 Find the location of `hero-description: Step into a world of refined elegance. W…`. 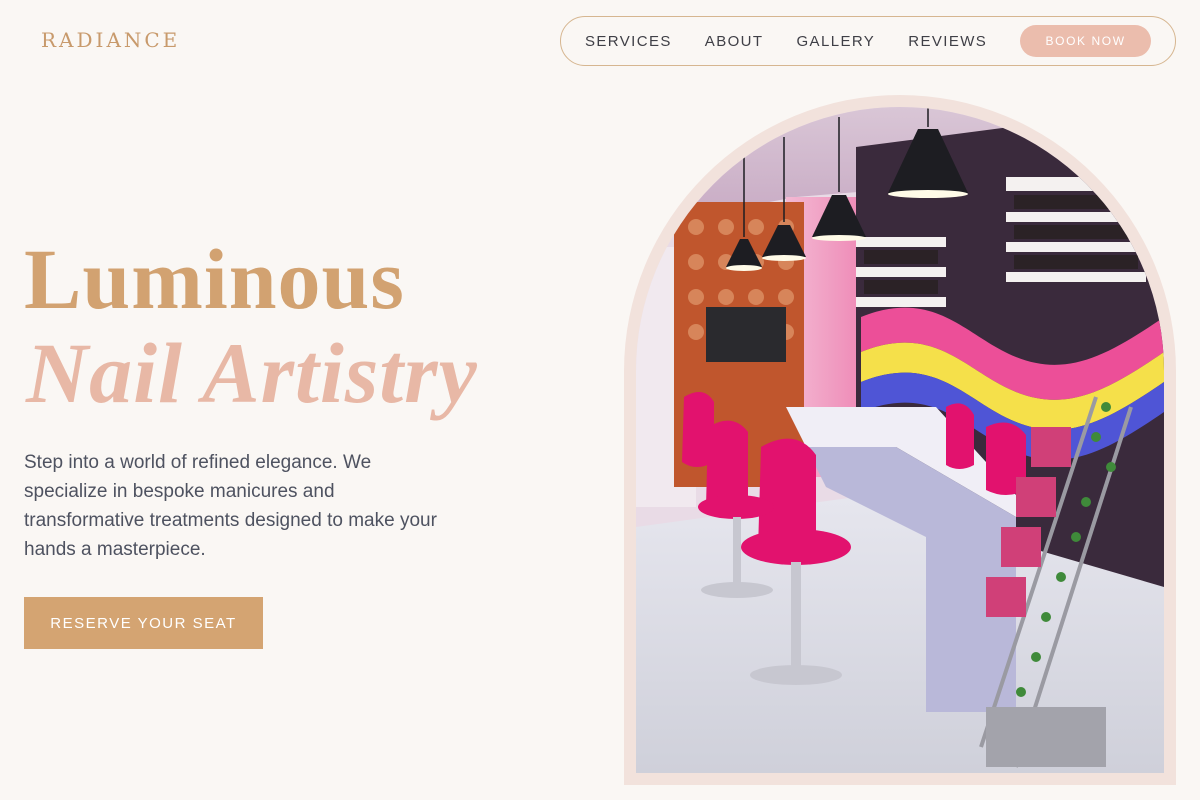

hero-description: Step into a world of refined elegance. W… is located at coordinates (230, 506).